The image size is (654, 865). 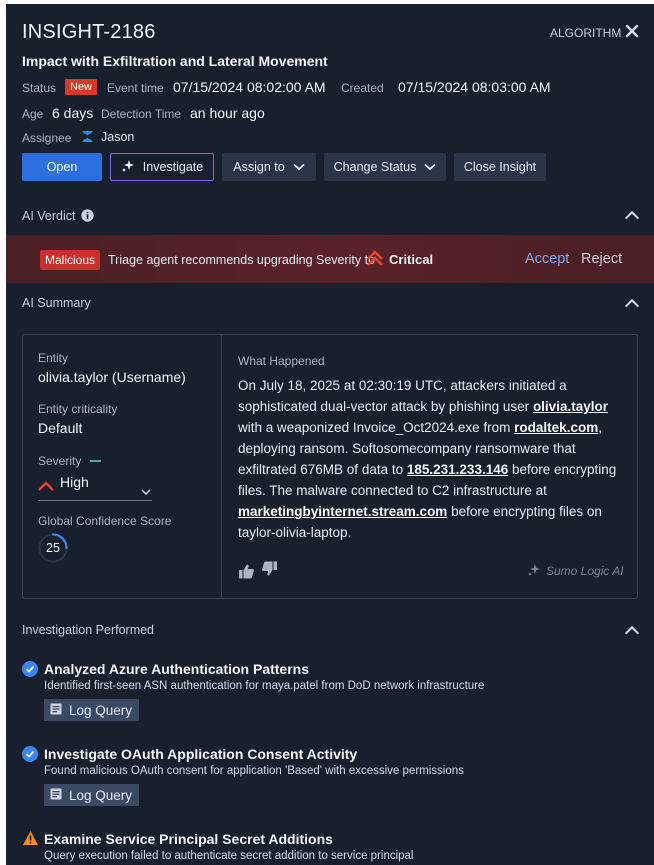 I want to click on created-label: Created, so click(x=362, y=88).